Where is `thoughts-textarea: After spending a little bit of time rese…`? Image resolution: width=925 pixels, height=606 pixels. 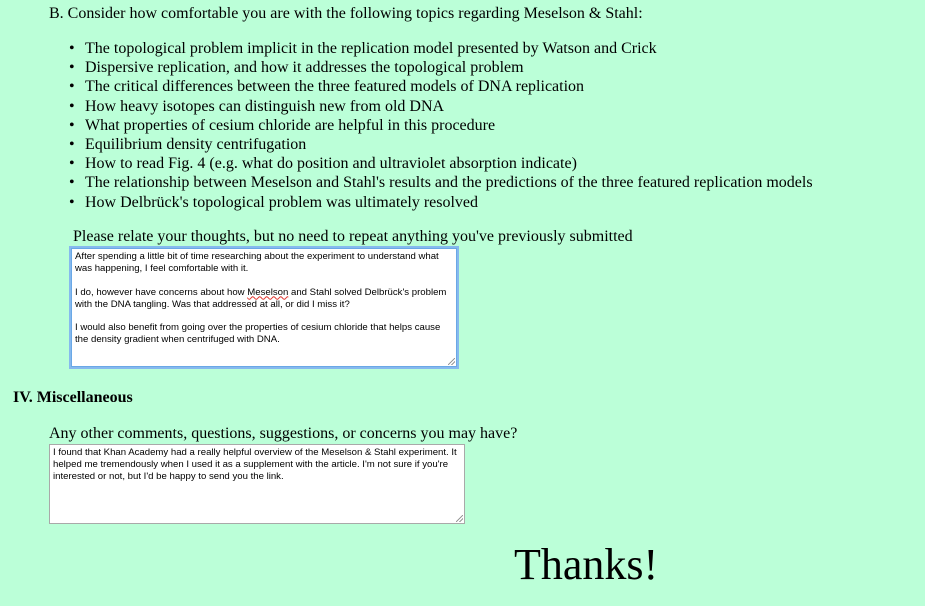
thoughts-textarea: After spending a little bit of time rese… is located at coordinates (264, 307).